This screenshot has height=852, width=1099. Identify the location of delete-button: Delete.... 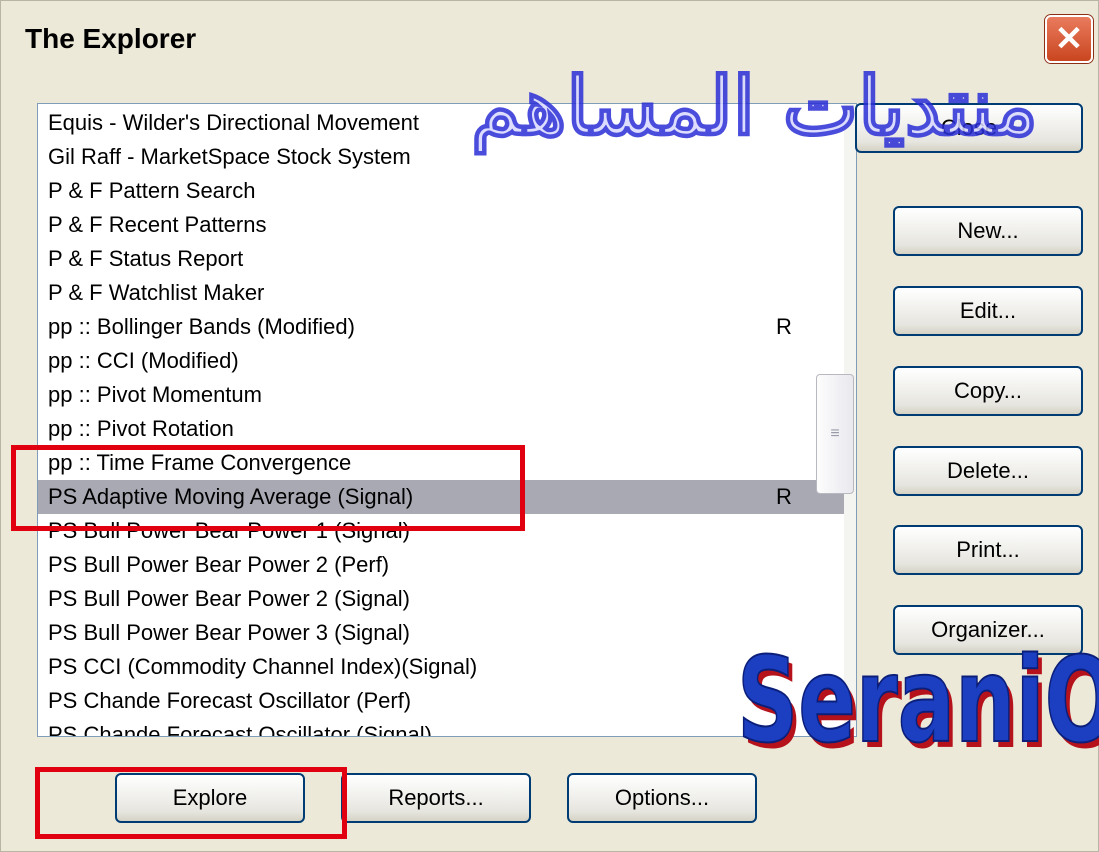
(988, 471).